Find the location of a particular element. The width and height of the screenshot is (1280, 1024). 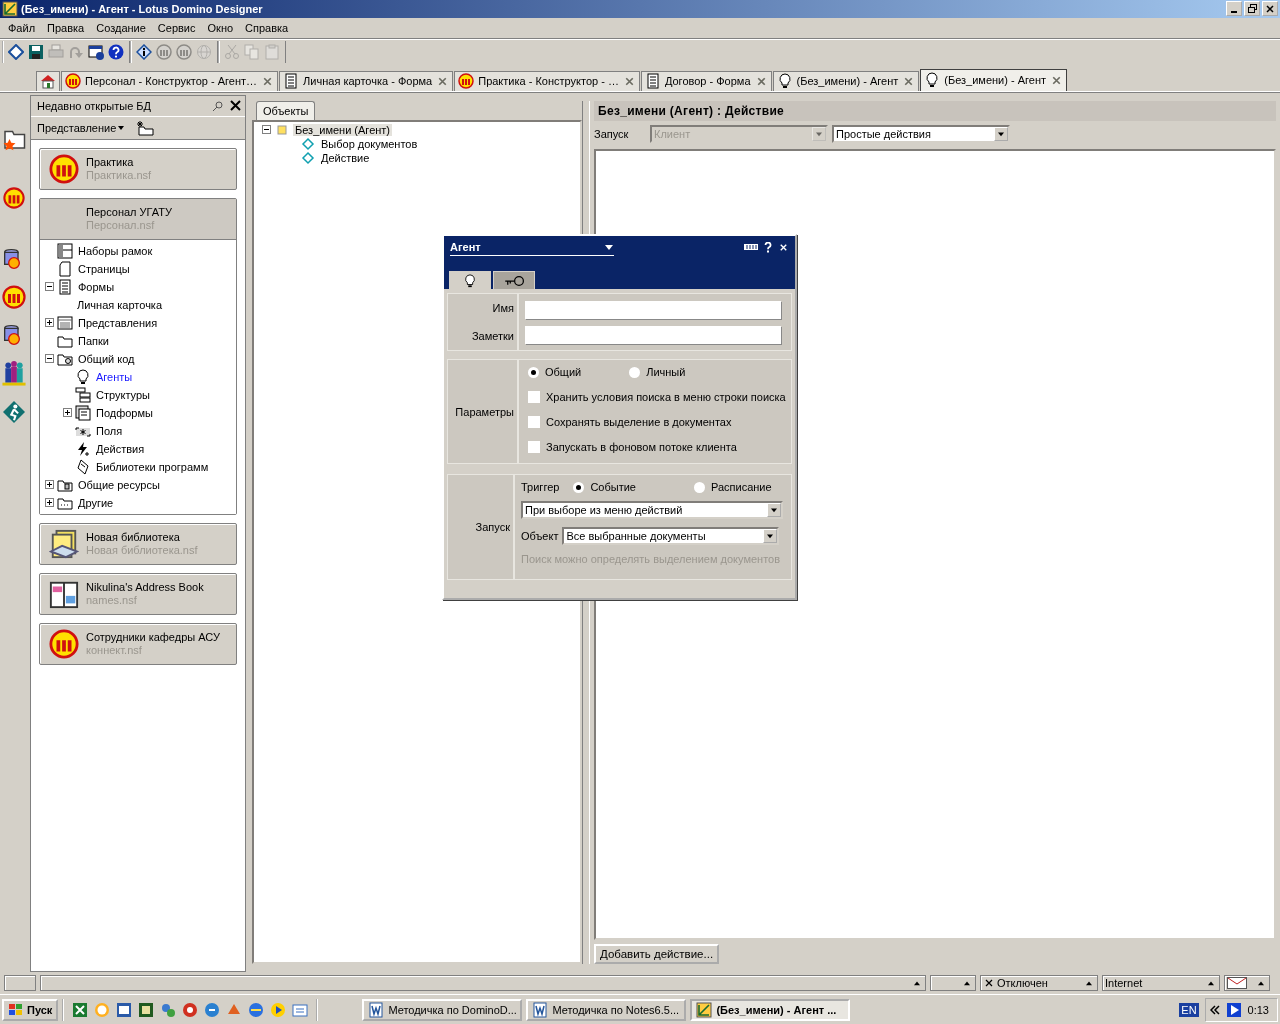

runner-icon is located at coordinates (14, 411).